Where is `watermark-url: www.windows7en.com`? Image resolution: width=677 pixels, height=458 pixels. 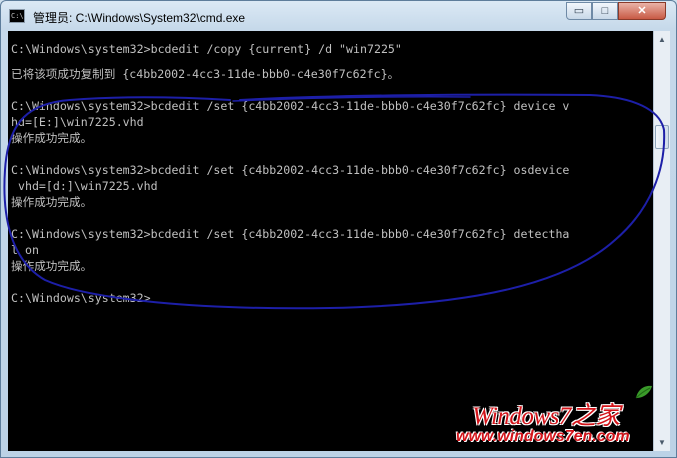 watermark-url: www.windows7en.com is located at coordinates (543, 436).